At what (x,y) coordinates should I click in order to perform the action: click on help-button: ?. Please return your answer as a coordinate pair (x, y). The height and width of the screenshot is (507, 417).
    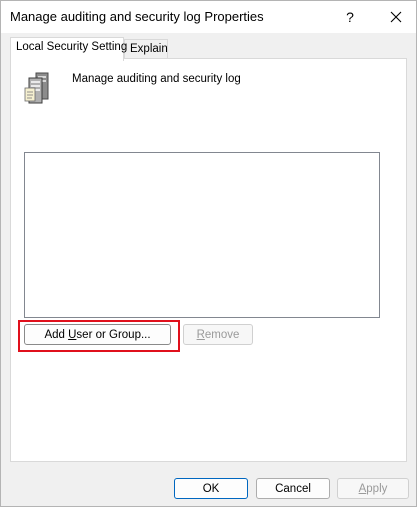
    Looking at the image, I should click on (350, 17).